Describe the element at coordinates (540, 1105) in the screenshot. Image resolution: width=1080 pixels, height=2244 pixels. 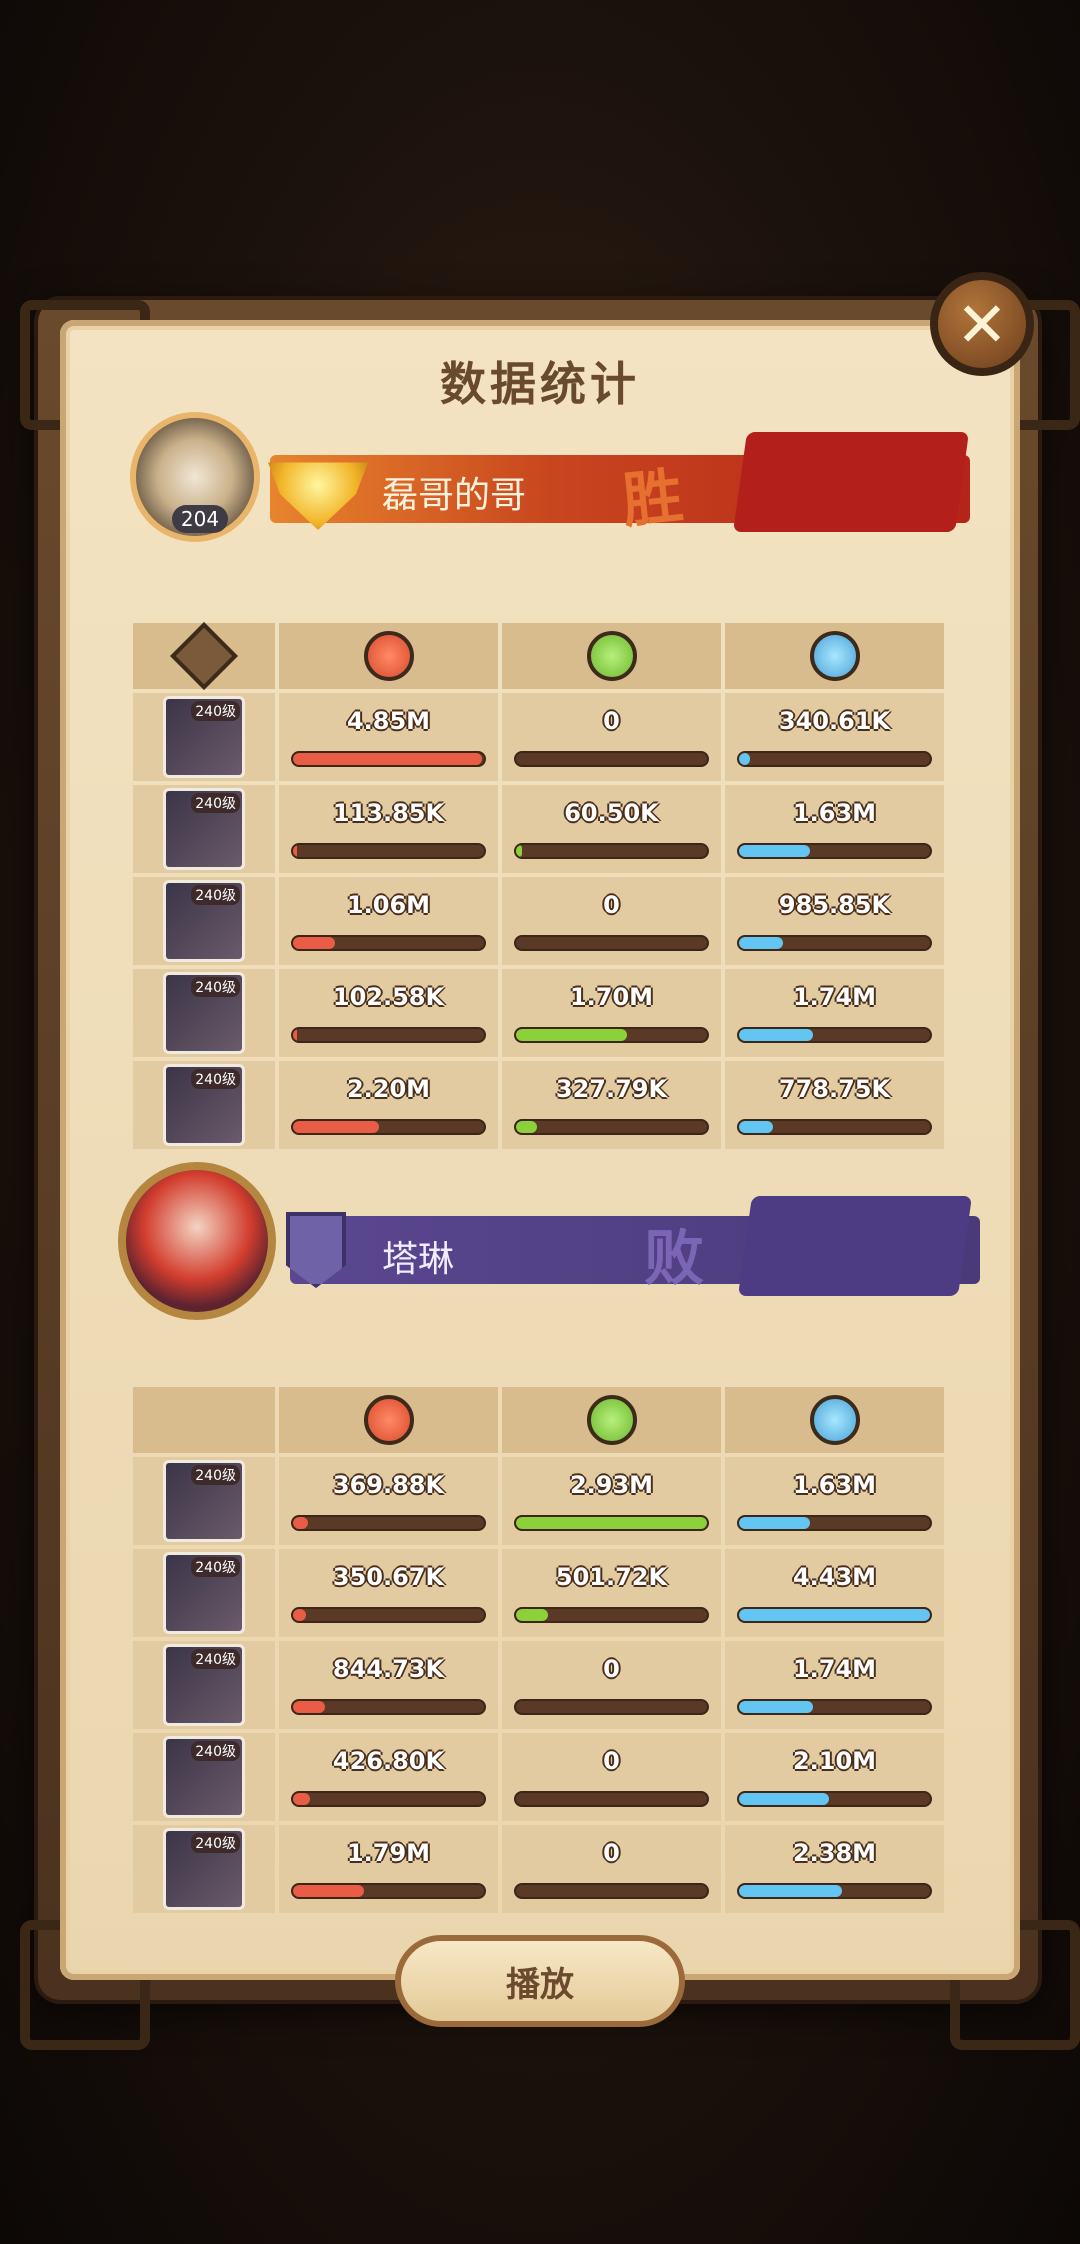
I see `table-row: 240级 2.20M 327.79K 778.75K` at that location.